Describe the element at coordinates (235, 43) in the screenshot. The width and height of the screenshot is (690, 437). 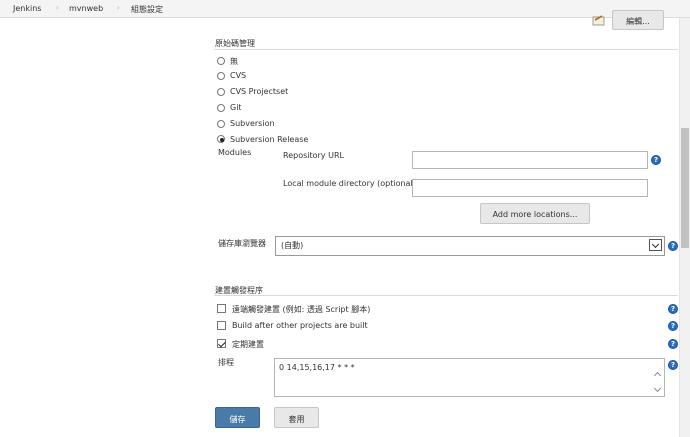
I see `scm-section-title: 原始碼管理` at that location.